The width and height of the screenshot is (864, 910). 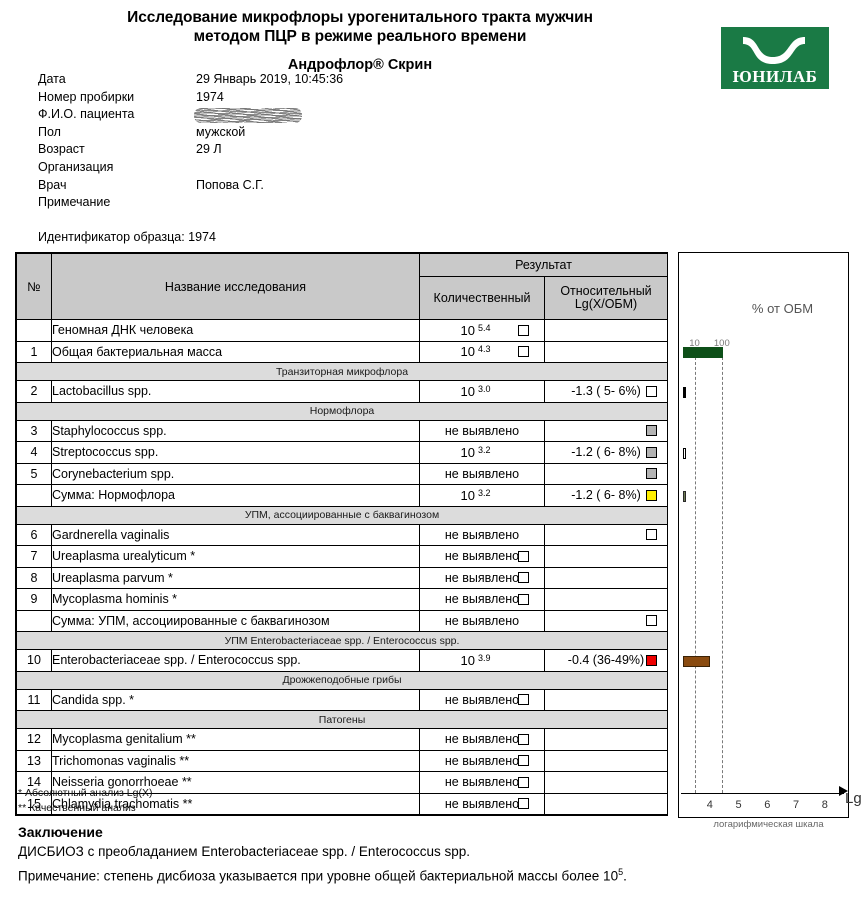 I want to click on row-number: 12, so click(x=34, y=739).